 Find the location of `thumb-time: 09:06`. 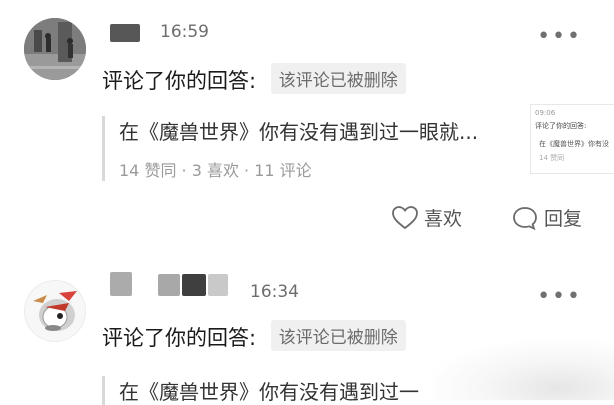

thumb-time: 09:06 is located at coordinates (545, 113).